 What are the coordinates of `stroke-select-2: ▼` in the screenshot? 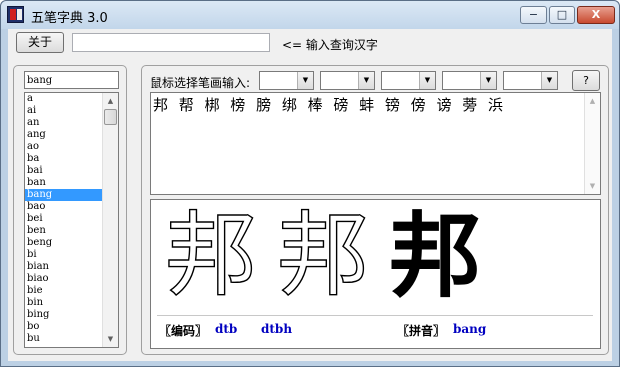 It's located at (347, 80).